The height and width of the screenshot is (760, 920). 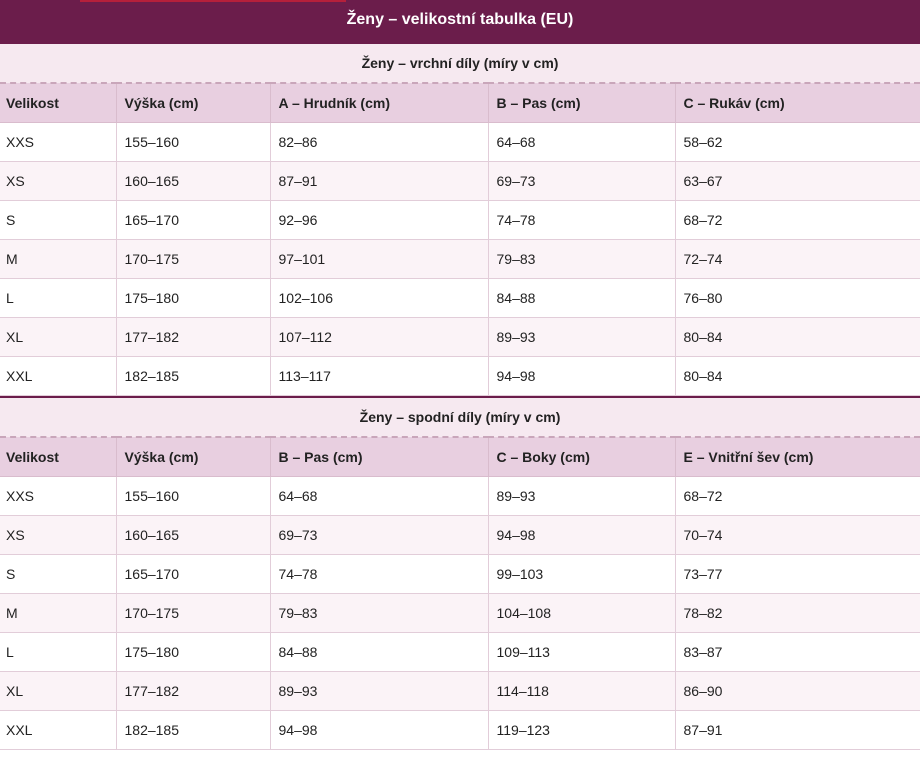 What do you see at coordinates (379, 376) in the screenshot?
I see `table-cell: 113–117` at bounding box center [379, 376].